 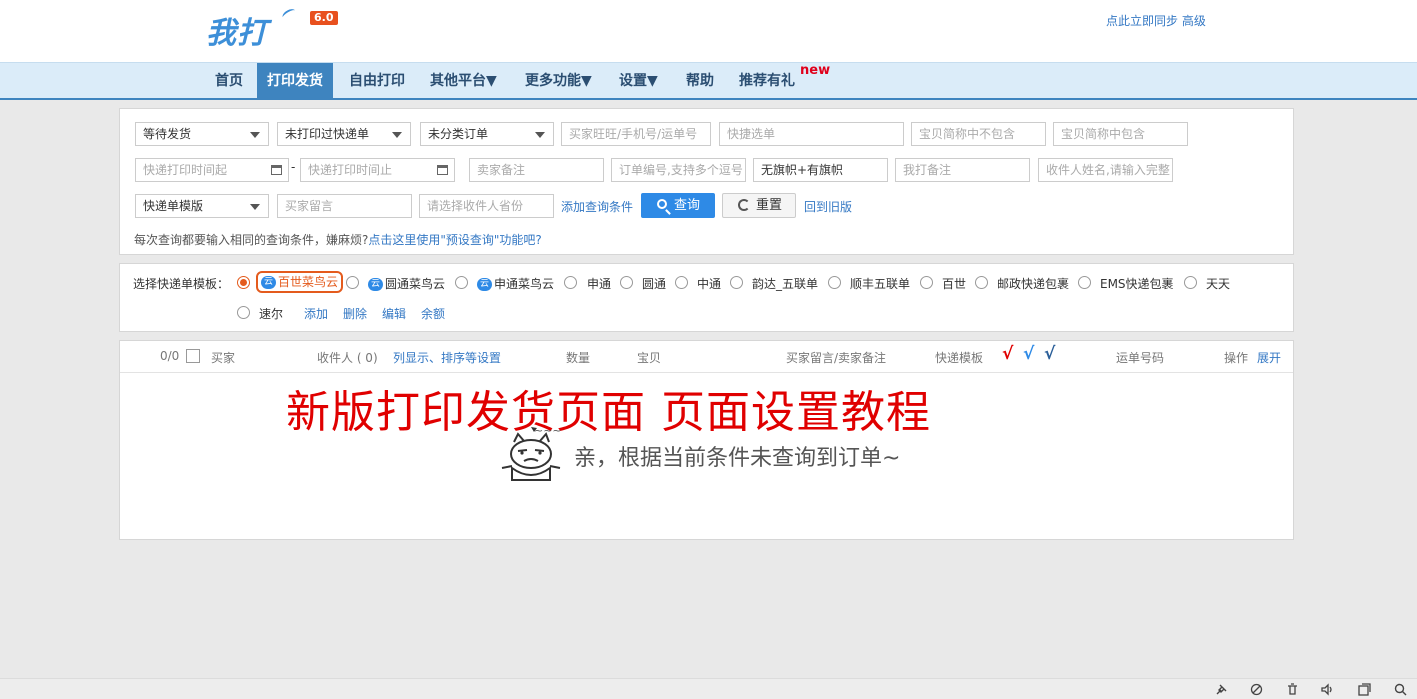 What do you see at coordinates (344, 206) in the screenshot?
I see `buyer-message-input: 买家留言` at bounding box center [344, 206].